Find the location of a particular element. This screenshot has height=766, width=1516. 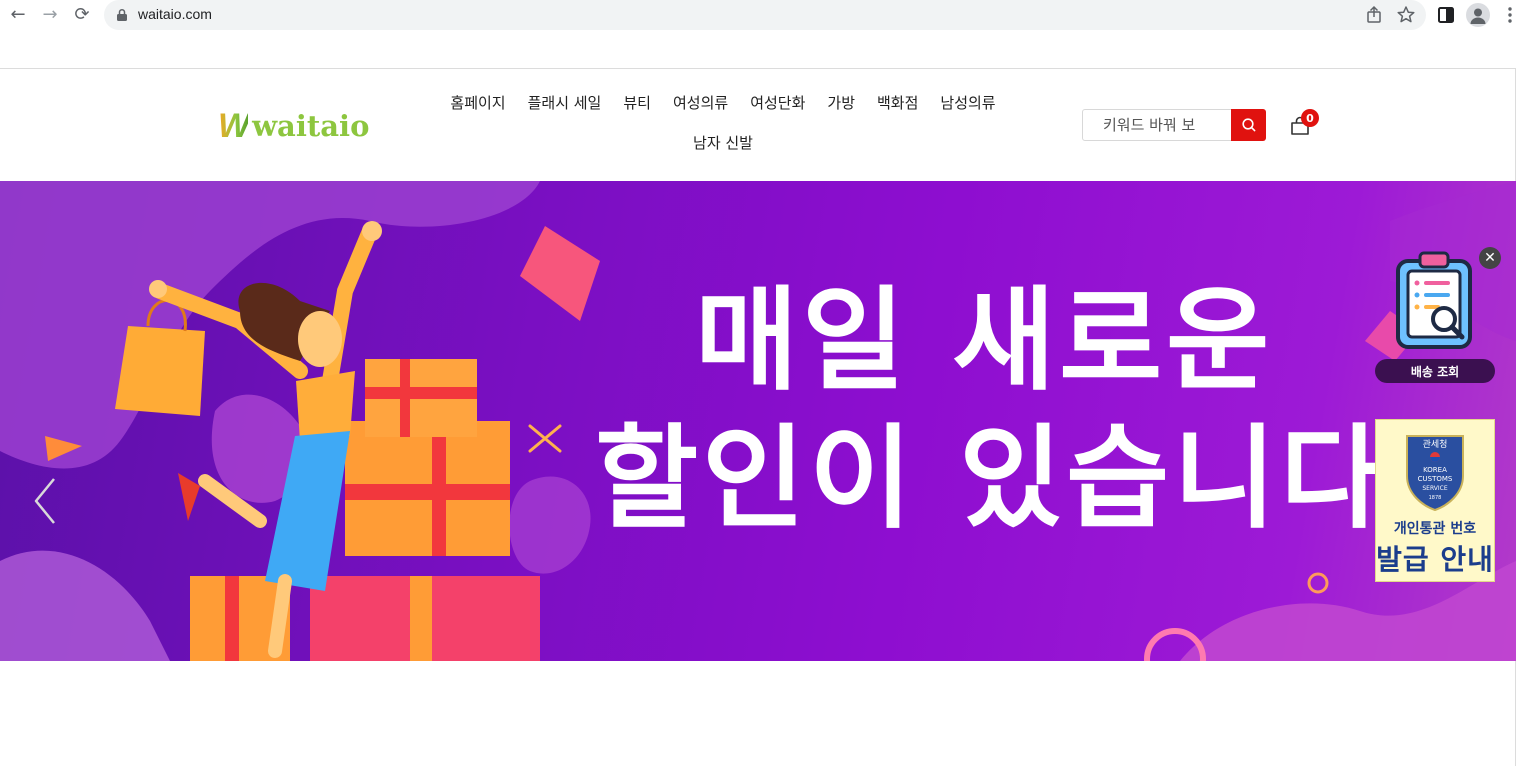

search-icon is located at coordinates (1248, 125).